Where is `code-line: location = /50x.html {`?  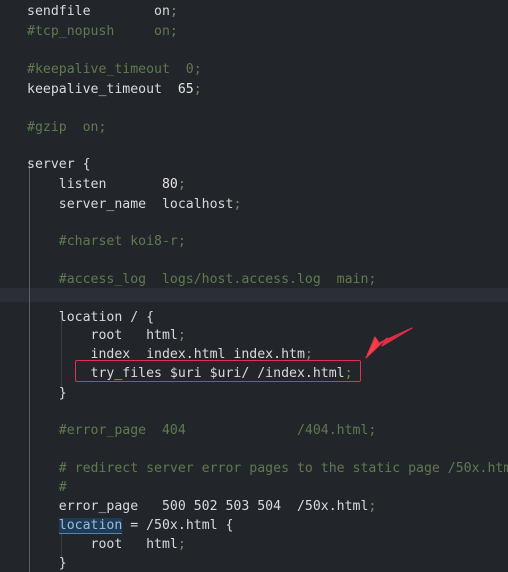
code-line: location = /50x.html { is located at coordinates (254, 526).